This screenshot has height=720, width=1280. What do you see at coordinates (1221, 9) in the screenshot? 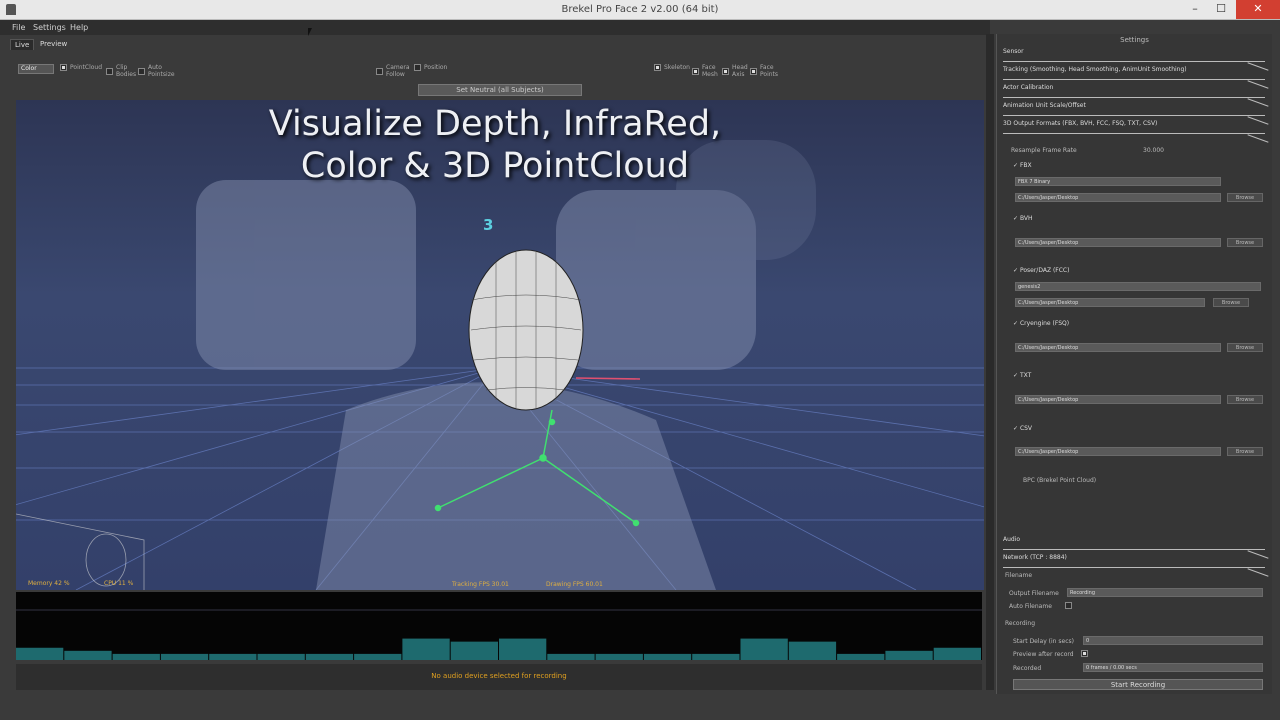
I see `maximize-button: ☐` at bounding box center [1221, 9].